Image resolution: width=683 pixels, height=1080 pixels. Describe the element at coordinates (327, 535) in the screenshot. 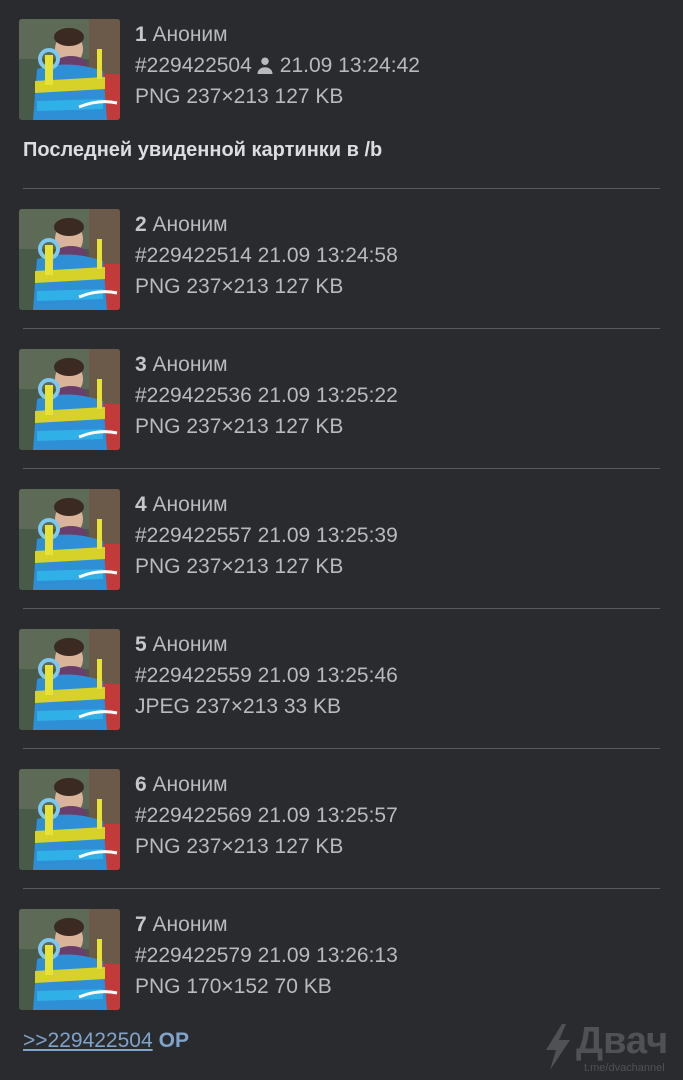

I see `post-date: 21.09 13:25:39` at that location.